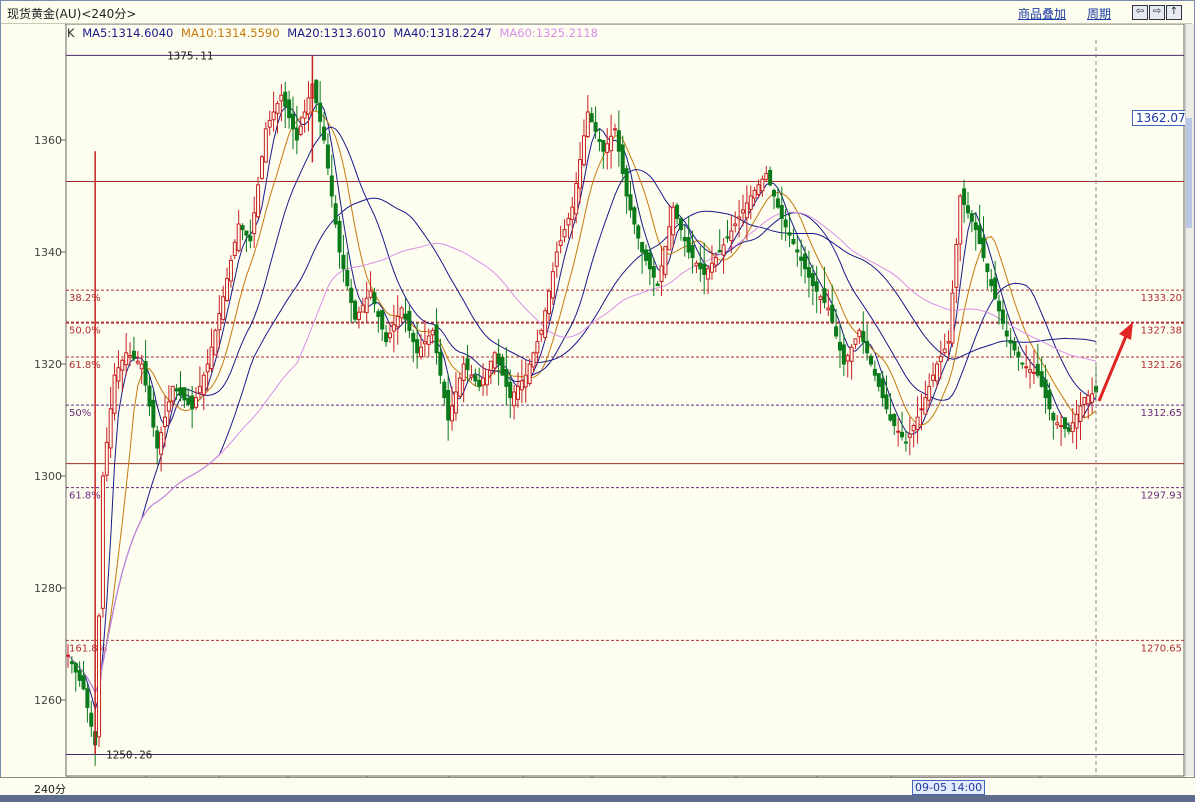  I want to click on taskbar-strip, so click(597, 798).